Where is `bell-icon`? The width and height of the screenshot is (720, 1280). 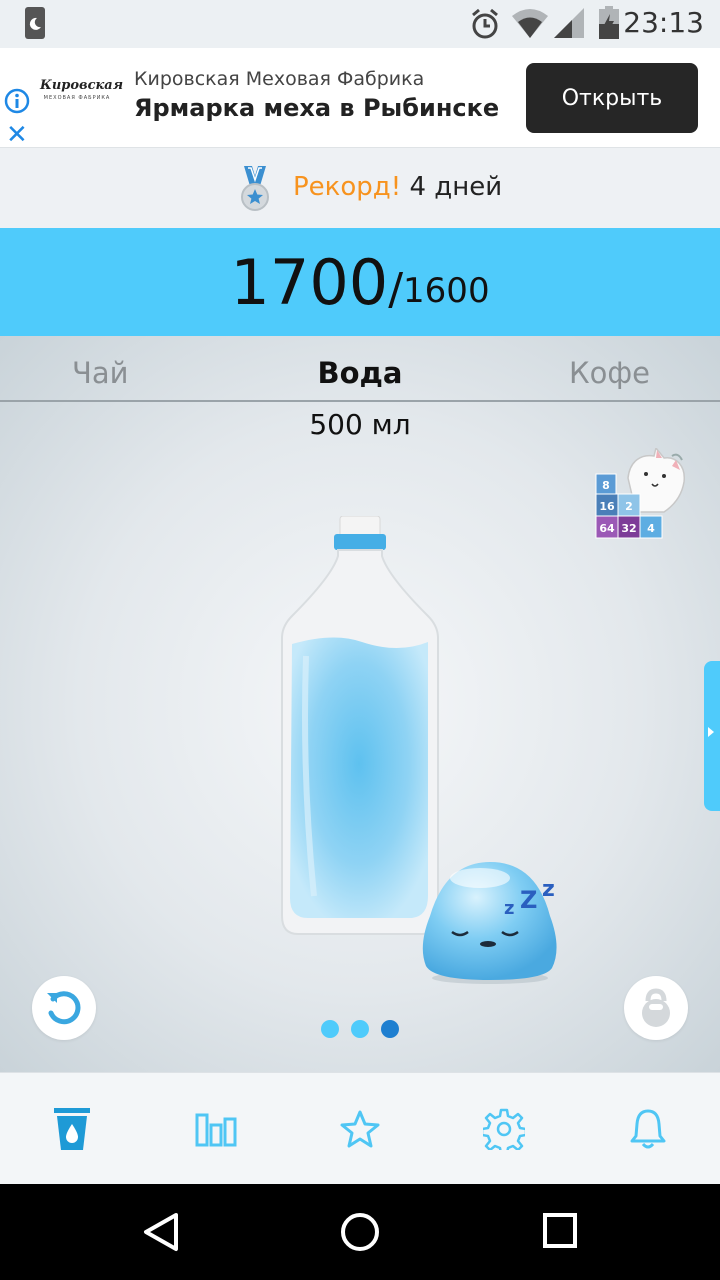 bell-icon is located at coordinates (648, 1129).